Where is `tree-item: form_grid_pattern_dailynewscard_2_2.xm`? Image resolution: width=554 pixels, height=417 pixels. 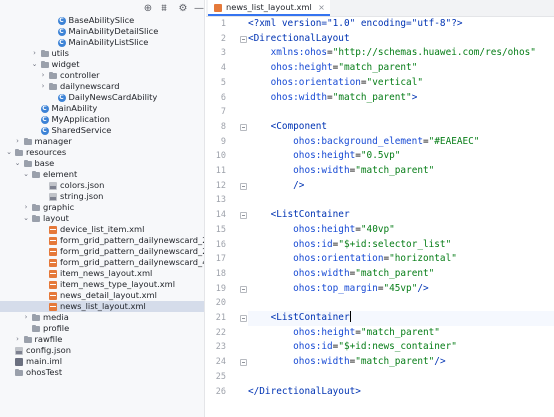
tree-item: form_grid_pattern_dailynewscard_2_2.xm is located at coordinates (102, 240).